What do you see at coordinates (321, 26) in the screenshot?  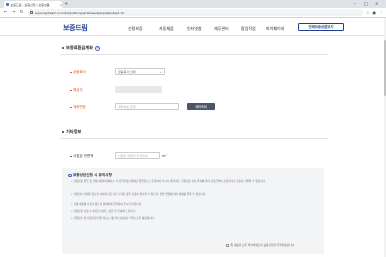 I see `all-products-button: 전체보증상품보기` at bounding box center [321, 26].